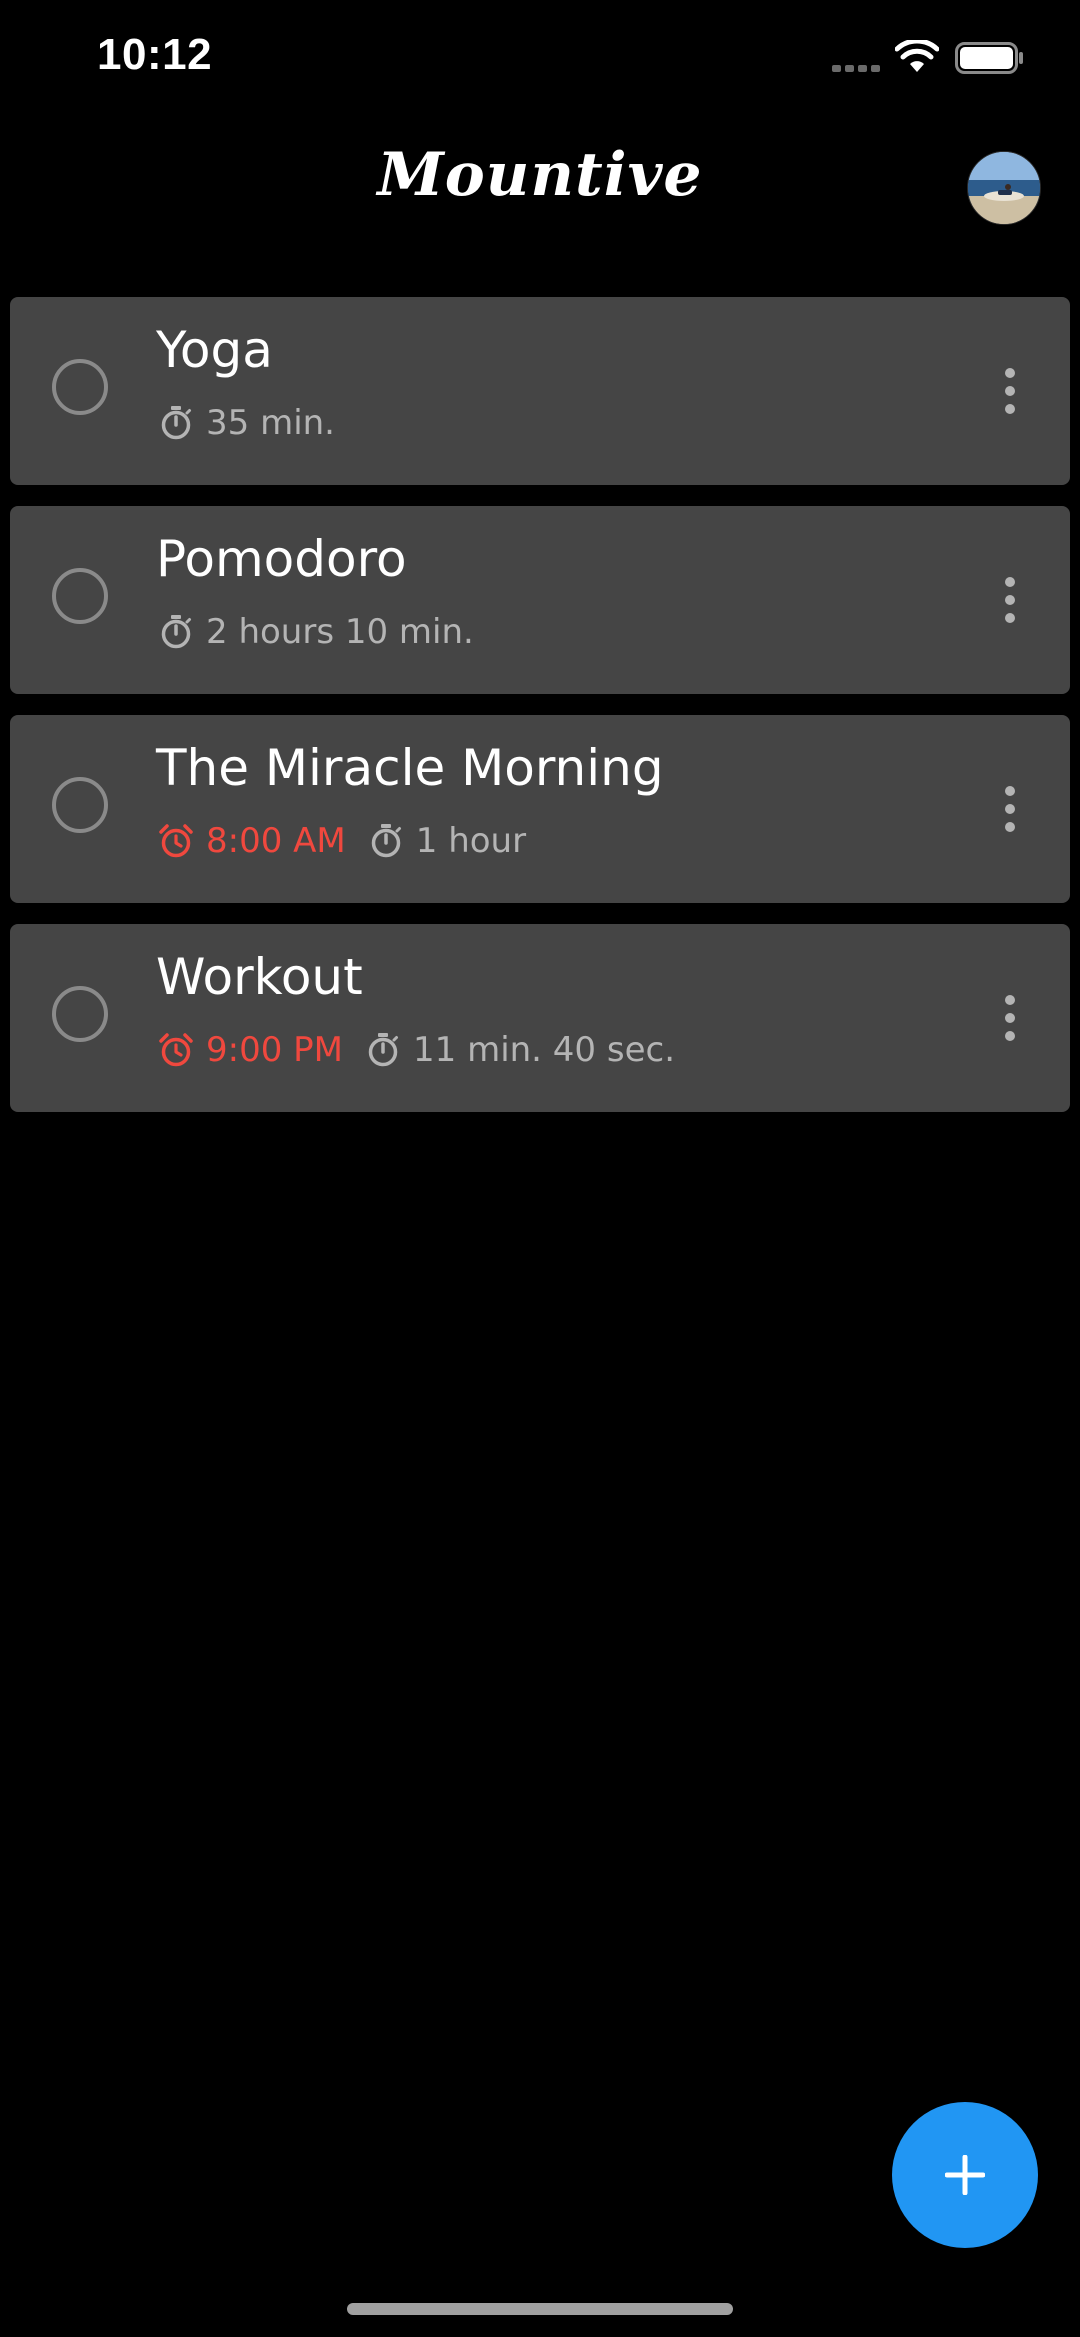 The width and height of the screenshot is (1080, 2337). What do you see at coordinates (540, 391) in the screenshot?
I see `task-card: Yoga 35 min.` at bounding box center [540, 391].